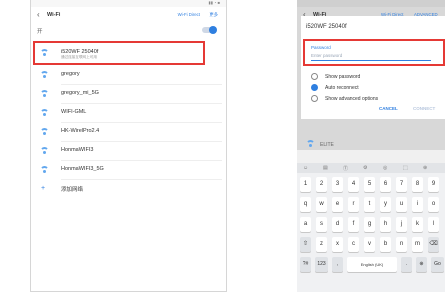  I want to click on add-network-label: 添加网络, so click(72, 190).